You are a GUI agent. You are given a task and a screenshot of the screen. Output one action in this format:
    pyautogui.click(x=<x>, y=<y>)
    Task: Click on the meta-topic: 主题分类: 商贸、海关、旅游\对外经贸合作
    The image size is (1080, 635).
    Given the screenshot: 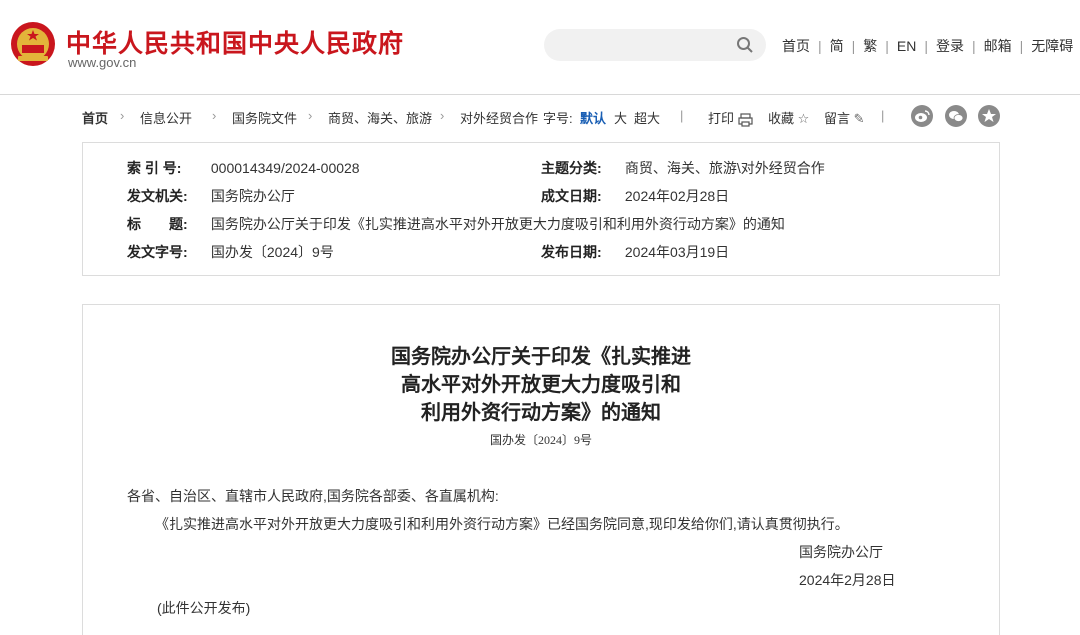 What is the action you would take?
    pyautogui.click(x=683, y=168)
    